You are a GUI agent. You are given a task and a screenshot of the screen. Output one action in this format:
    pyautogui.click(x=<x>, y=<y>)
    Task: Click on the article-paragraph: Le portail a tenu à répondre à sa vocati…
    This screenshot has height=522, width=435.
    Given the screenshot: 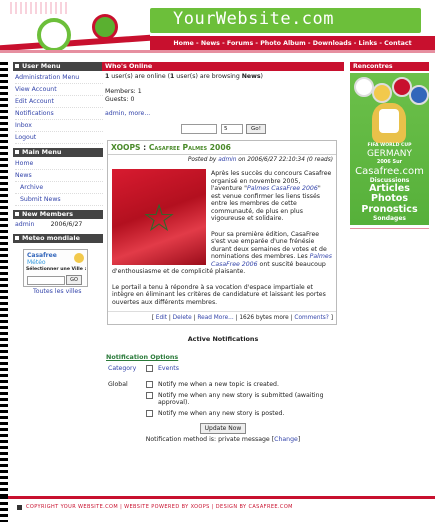 What is the action you would take?
    pyautogui.click(x=219, y=294)
    